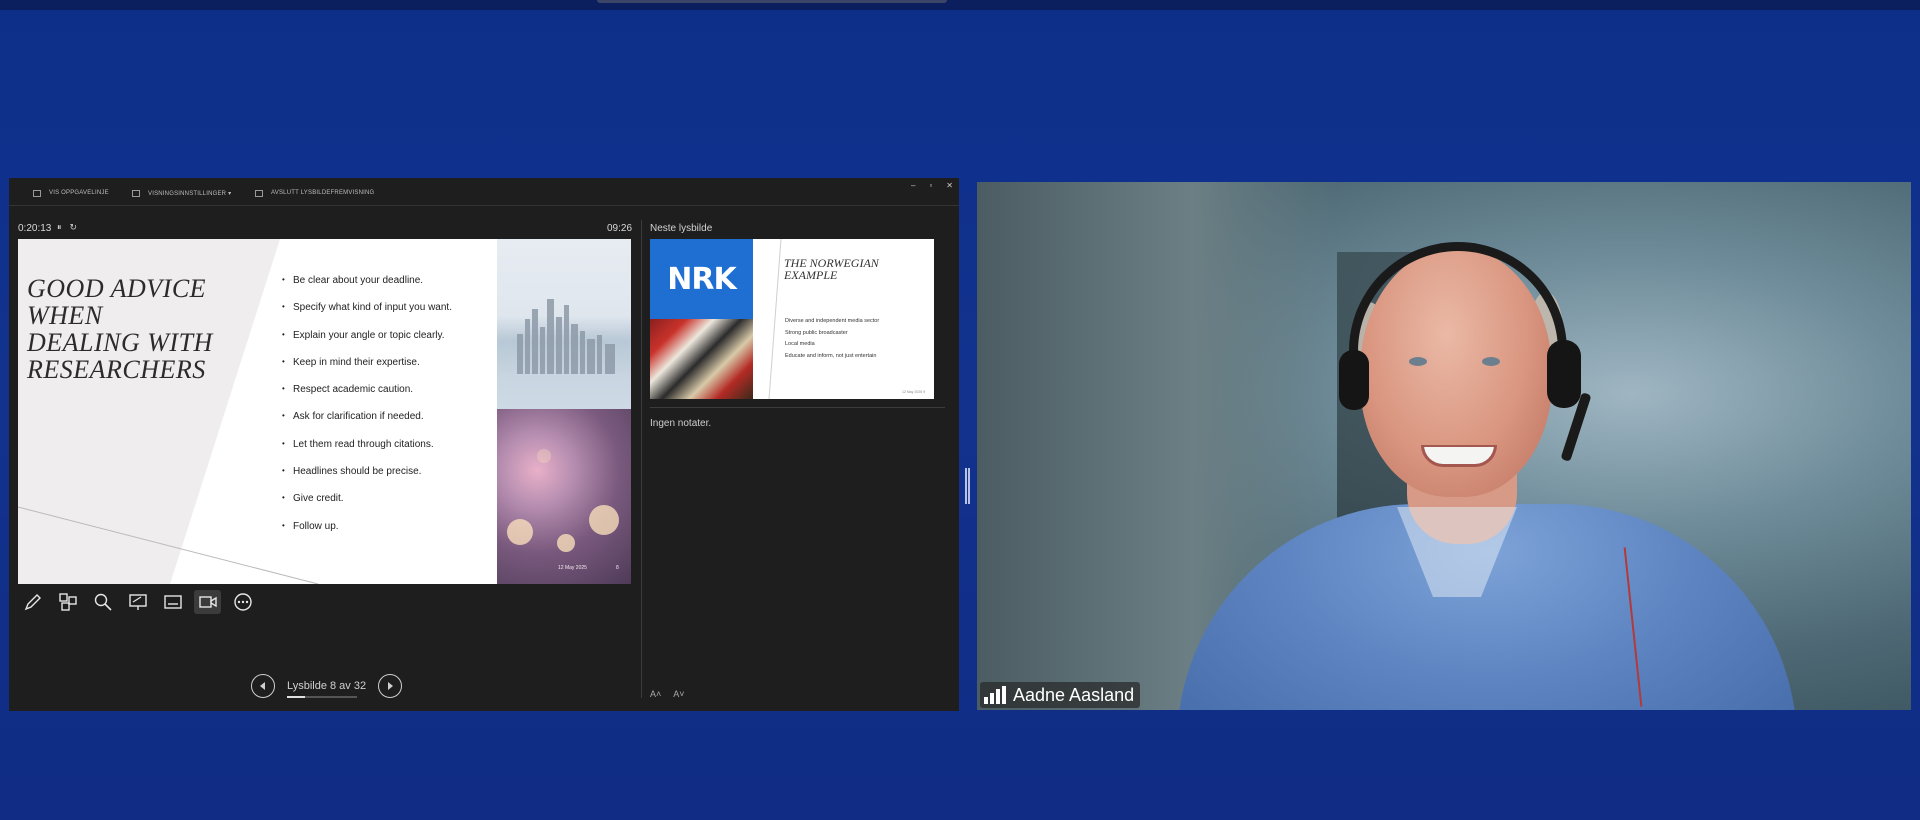 The height and width of the screenshot is (820, 1920). I want to click on pointer-icon, so click(137, 602).